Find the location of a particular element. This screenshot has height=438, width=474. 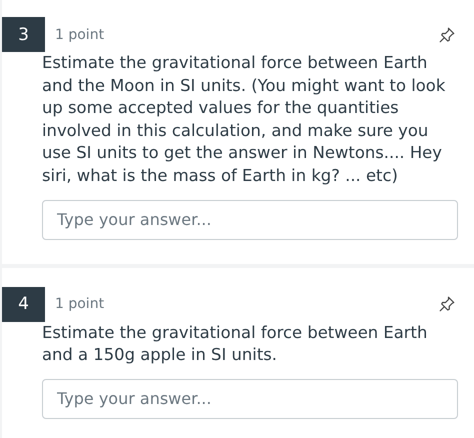

question-number: 3 is located at coordinates (23, 34).